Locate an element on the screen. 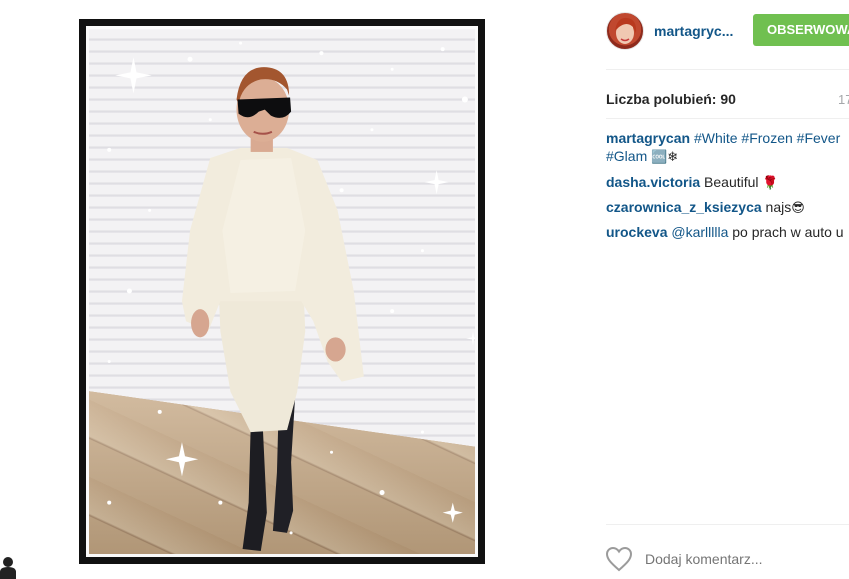  header-divider is located at coordinates (727, 69).